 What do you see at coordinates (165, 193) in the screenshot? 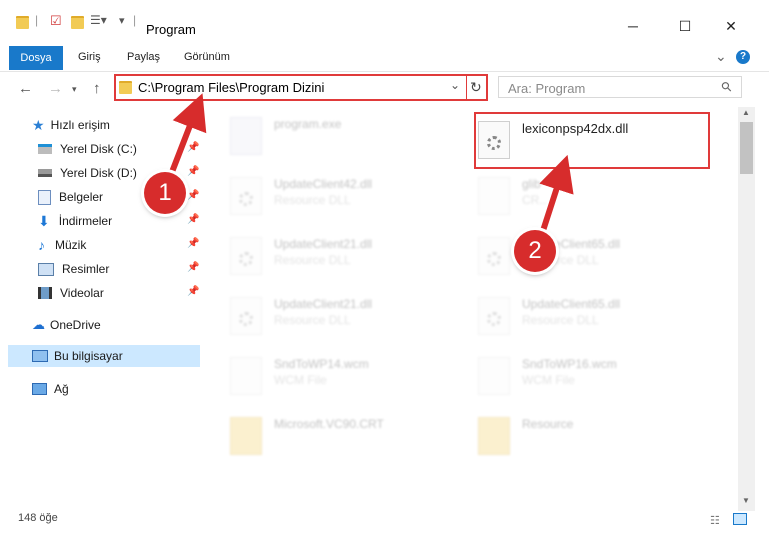
I see `step-1-badge: 1` at bounding box center [165, 193].